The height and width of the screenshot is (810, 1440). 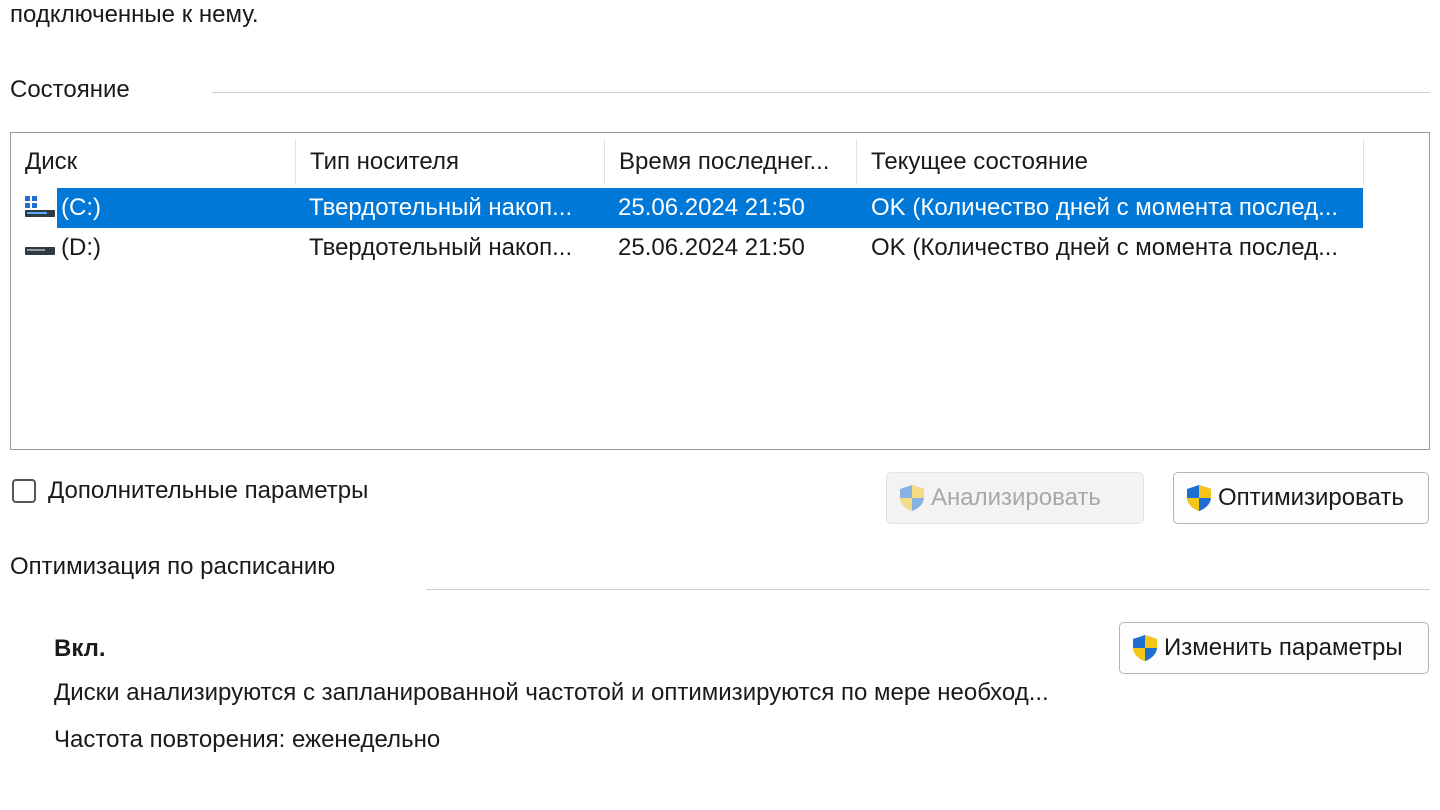 I want to click on column-header-current-state: Текущее состояние, so click(x=1110, y=159).